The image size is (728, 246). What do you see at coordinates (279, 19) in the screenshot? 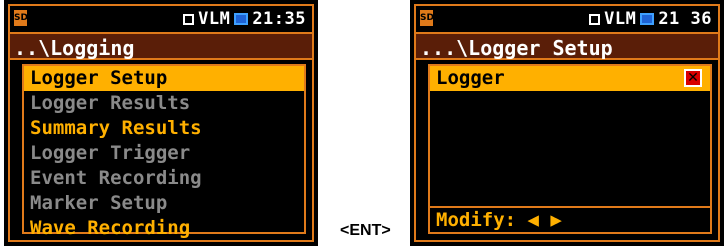
I see `clock: 21:35` at bounding box center [279, 19].